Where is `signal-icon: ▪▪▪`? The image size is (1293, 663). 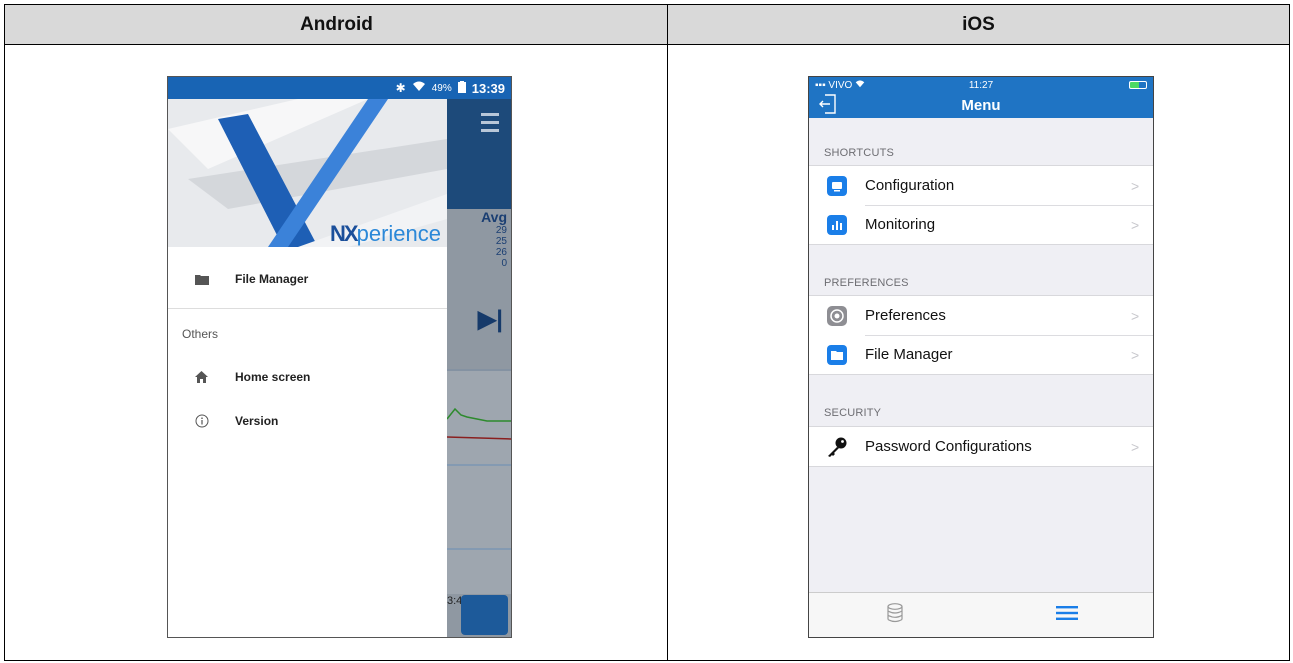
signal-icon: ▪▪▪ is located at coordinates (820, 85).